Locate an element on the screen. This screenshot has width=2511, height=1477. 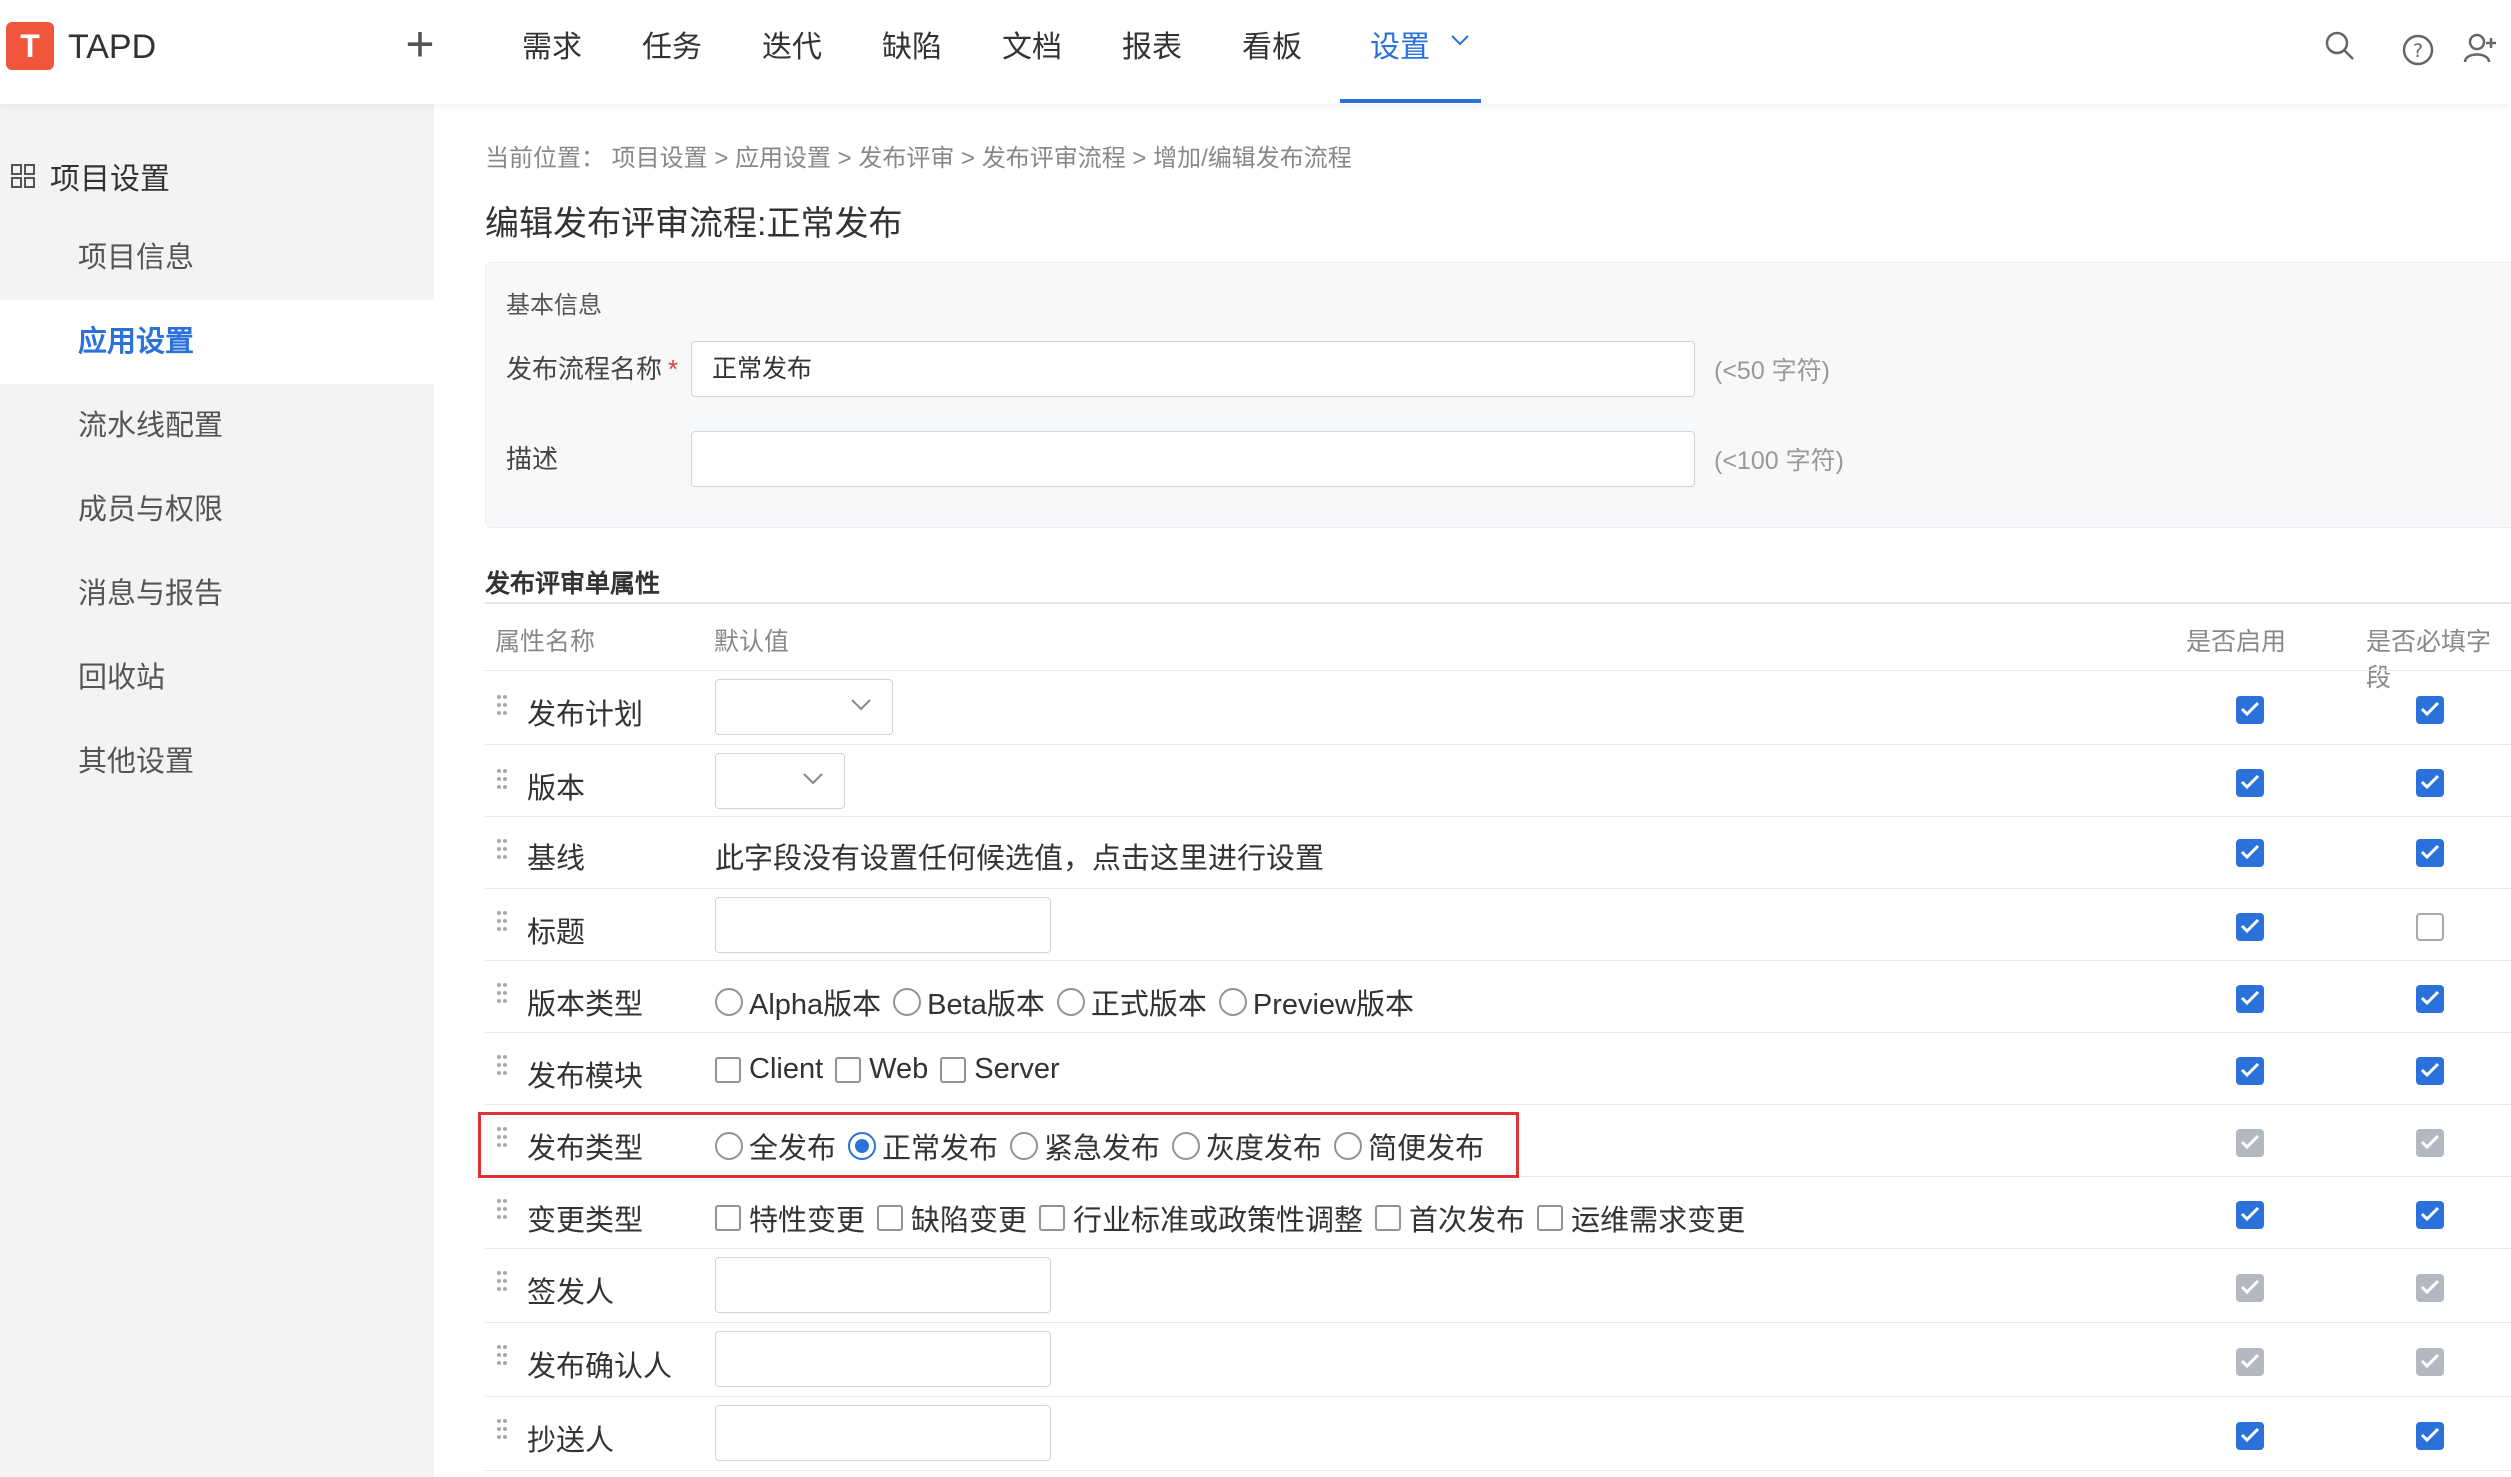
nav-reports: 报表 is located at coordinates (1152, 52).